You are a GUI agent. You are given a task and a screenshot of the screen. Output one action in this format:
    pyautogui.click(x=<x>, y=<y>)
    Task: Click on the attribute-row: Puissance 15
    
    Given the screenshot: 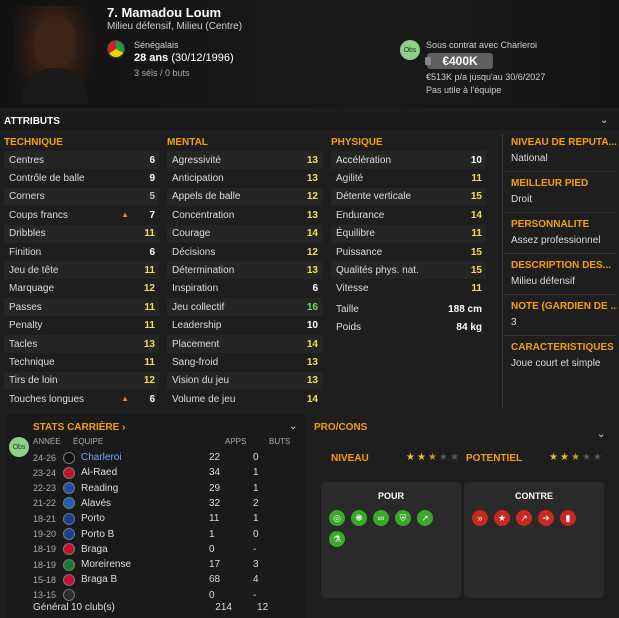 What is the action you would take?
    pyautogui.click(x=408, y=252)
    